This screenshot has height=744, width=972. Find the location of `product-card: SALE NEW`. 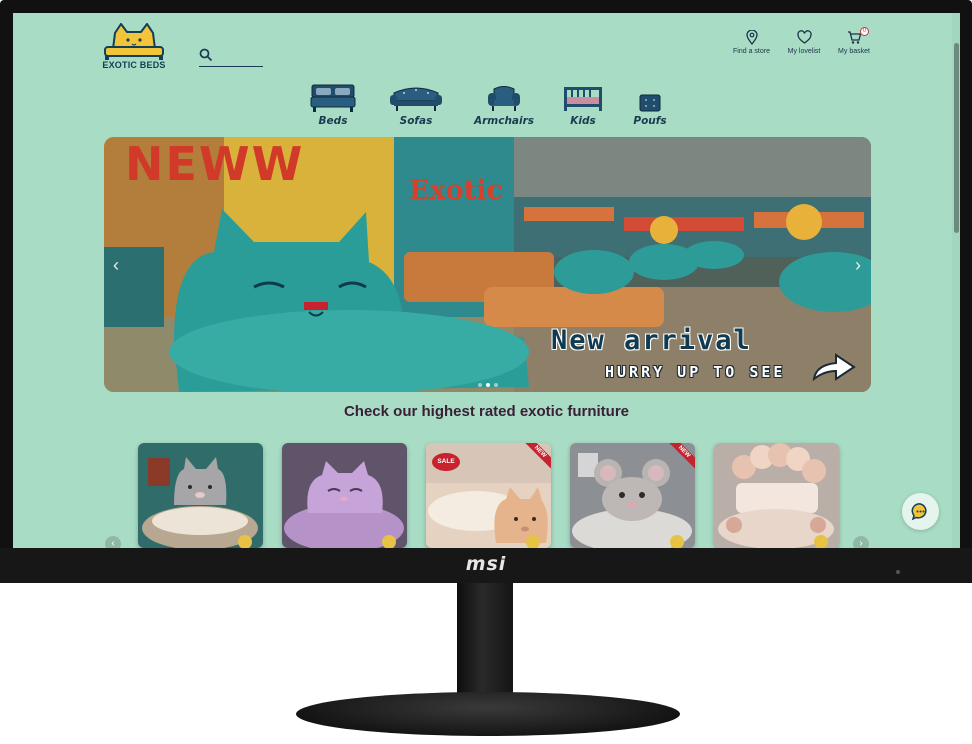

product-card: SALE NEW is located at coordinates (488, 495).